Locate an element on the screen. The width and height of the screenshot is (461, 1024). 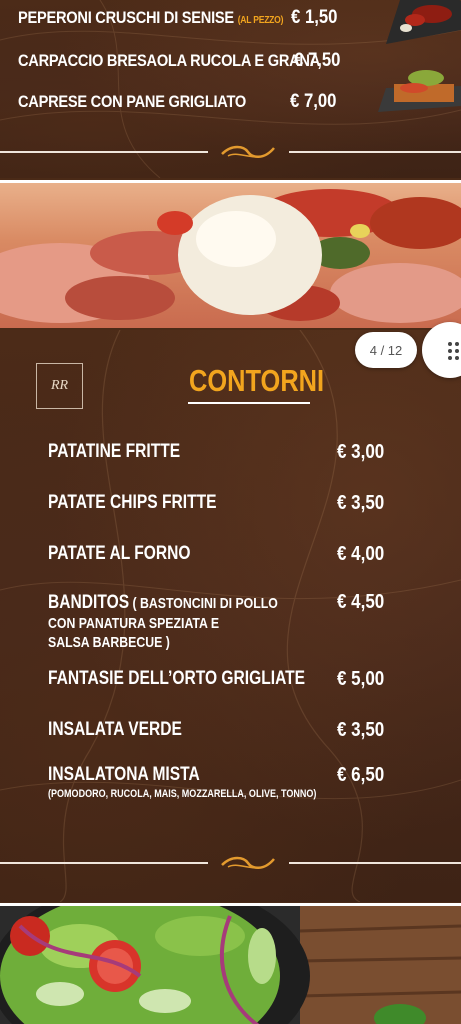
item-name-main: BANDITOS is located at coordinates (89, 602).